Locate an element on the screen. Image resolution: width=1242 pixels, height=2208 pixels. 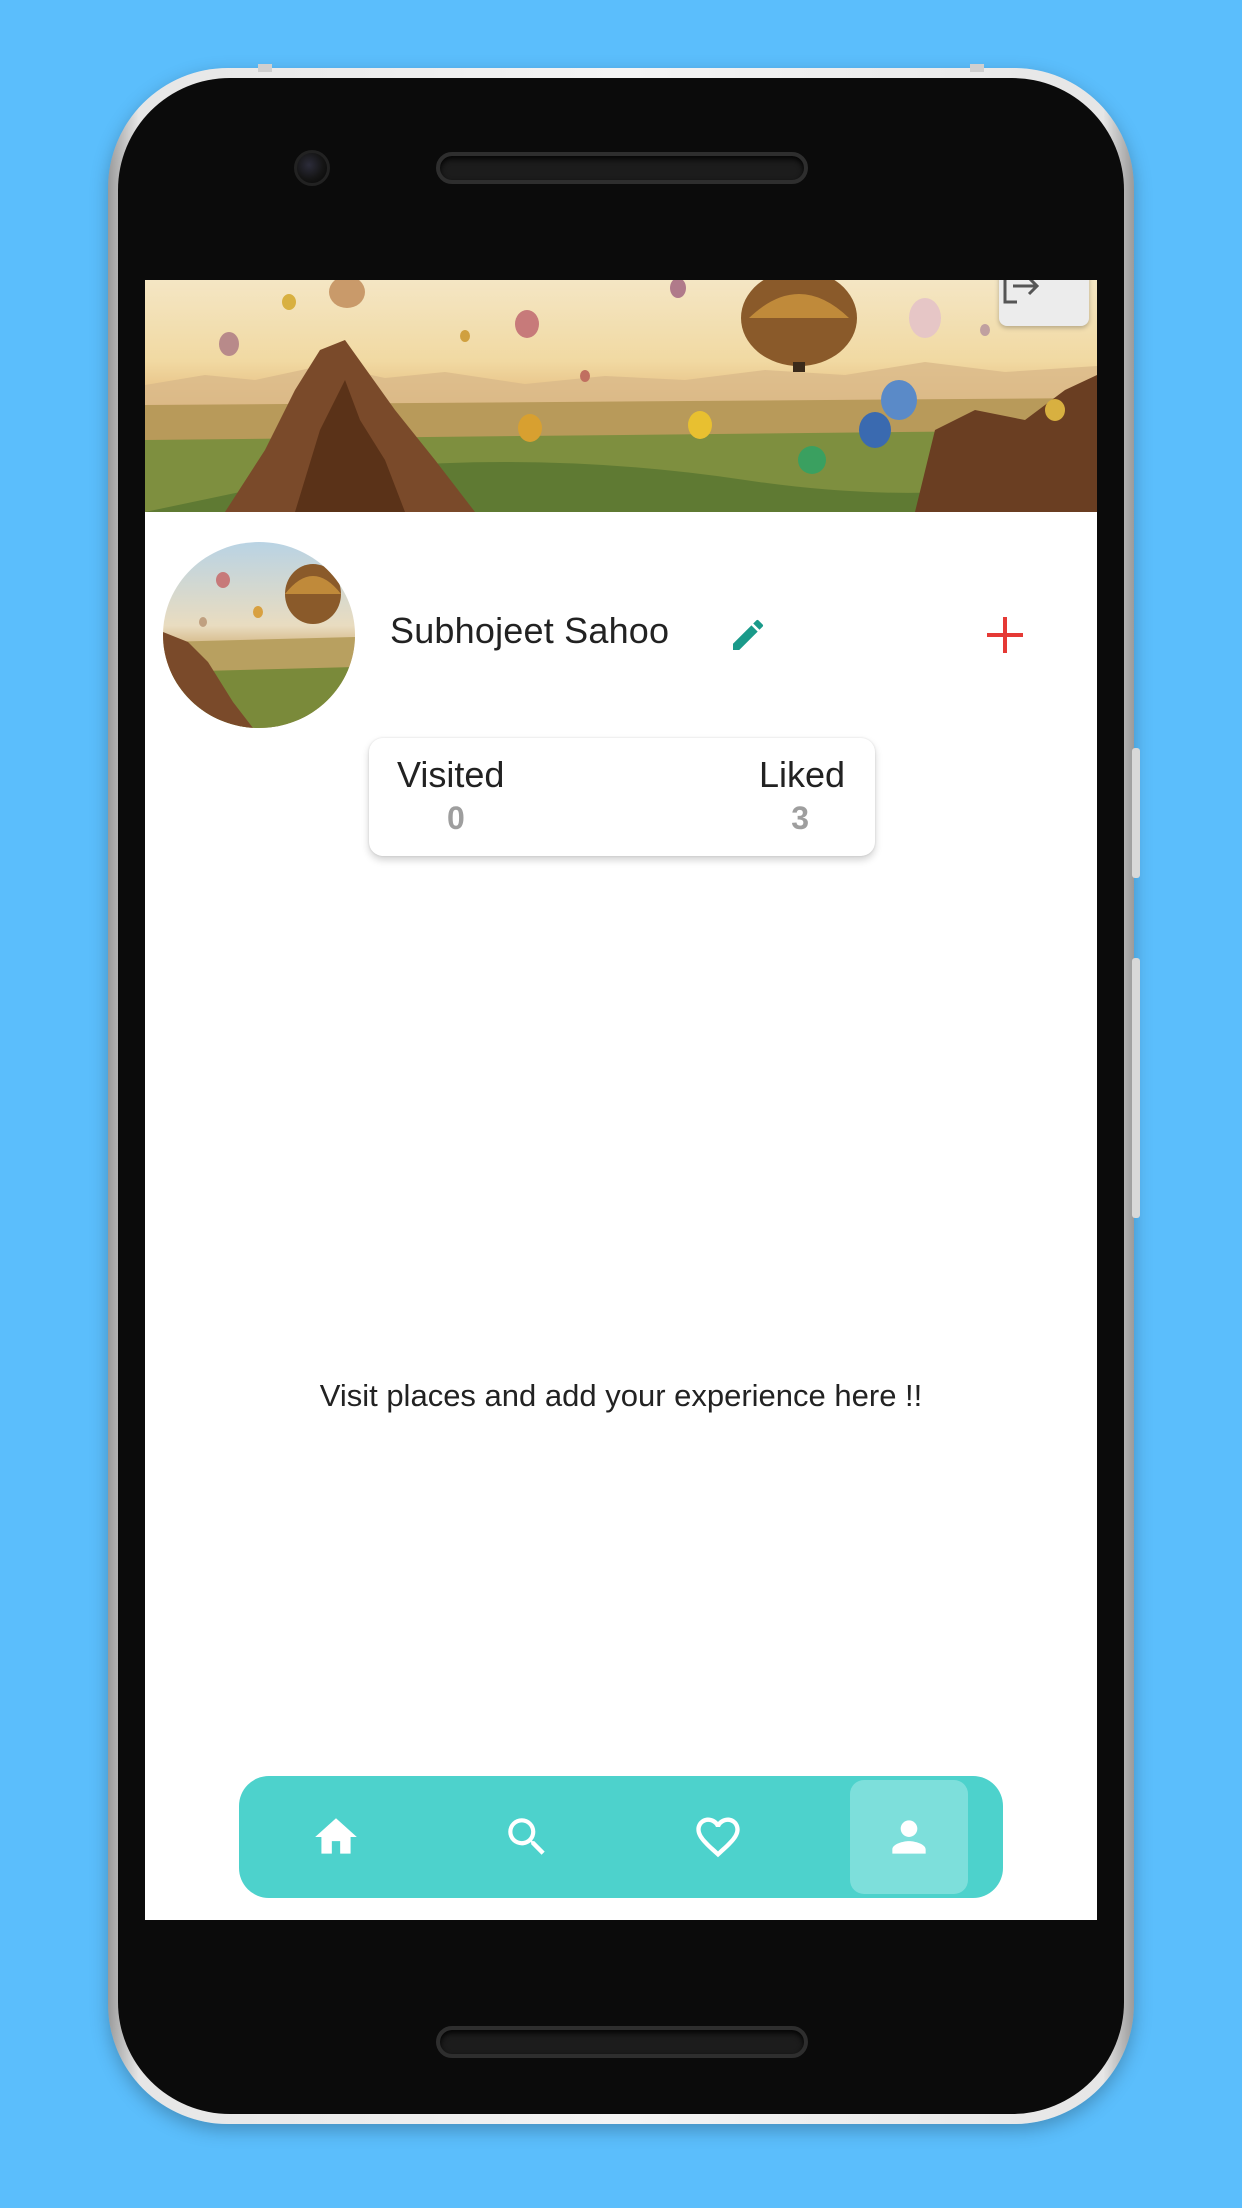
home-icon is located at coordinates (336, 1836).